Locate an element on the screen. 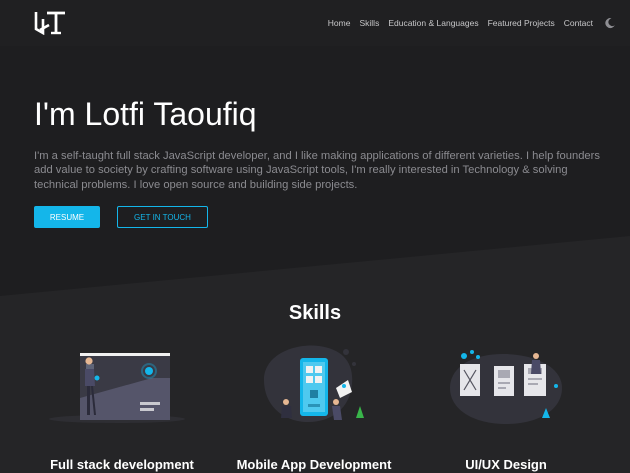  skill-label-ui-ux: UI/UX Design is located at coordinates (506, 464).